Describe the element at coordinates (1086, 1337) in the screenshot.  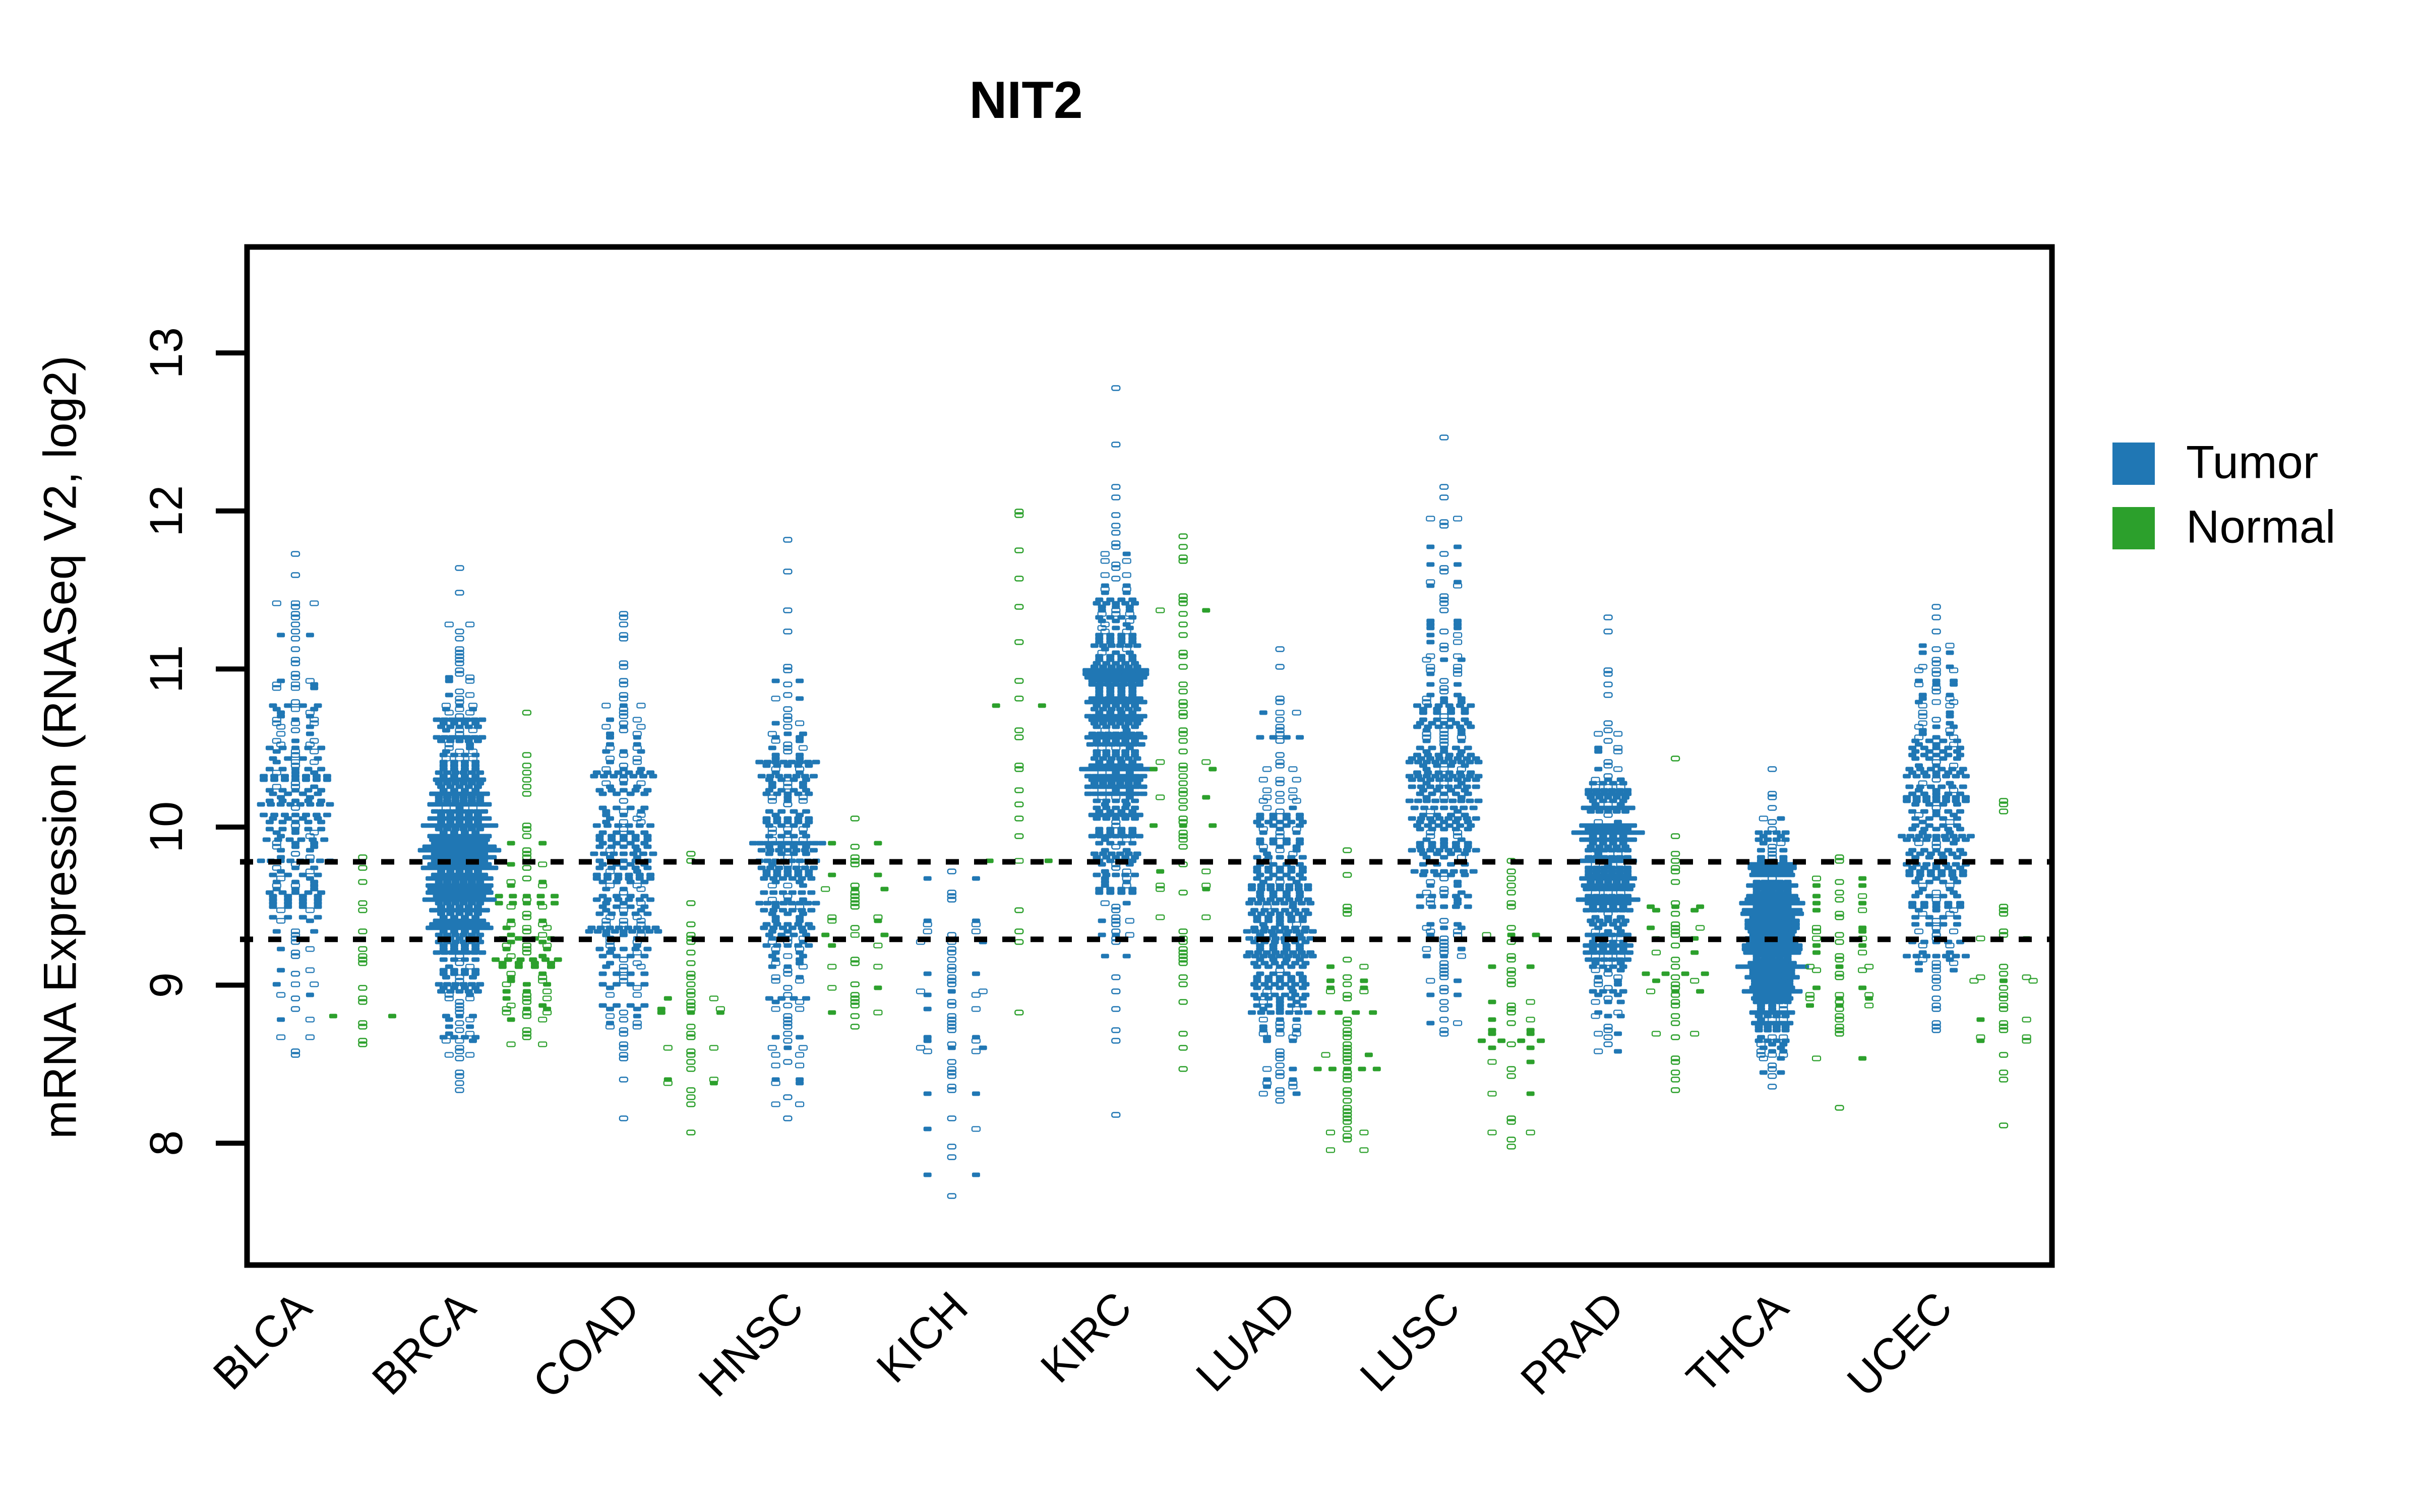
I see `x-tick-label-KIRC: KIRC` at that location.